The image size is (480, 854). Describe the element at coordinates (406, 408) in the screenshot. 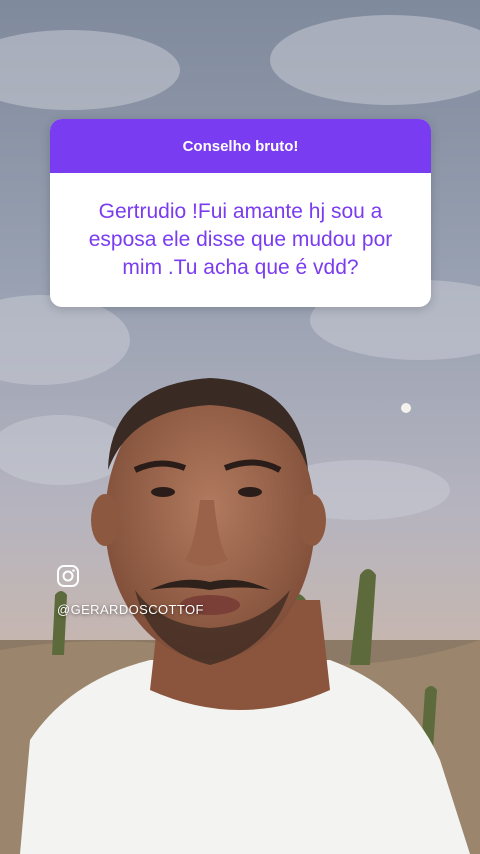

I see `moon` at that location.